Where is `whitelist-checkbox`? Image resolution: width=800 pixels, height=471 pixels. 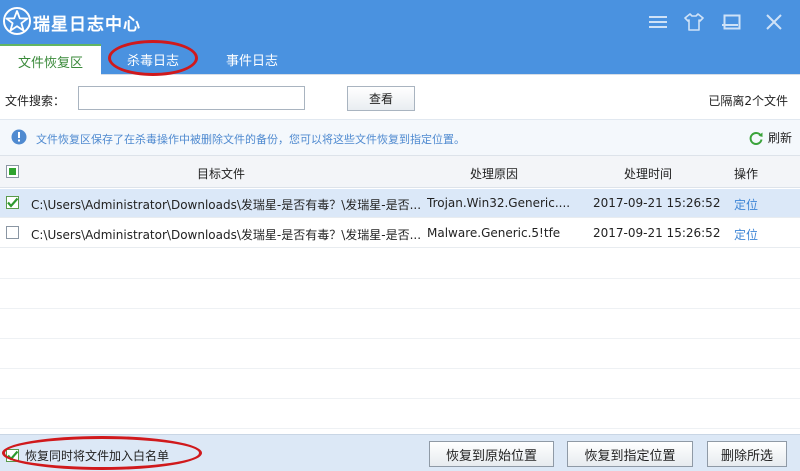
whitelist-checkbox is located at coordinates (12, 455).